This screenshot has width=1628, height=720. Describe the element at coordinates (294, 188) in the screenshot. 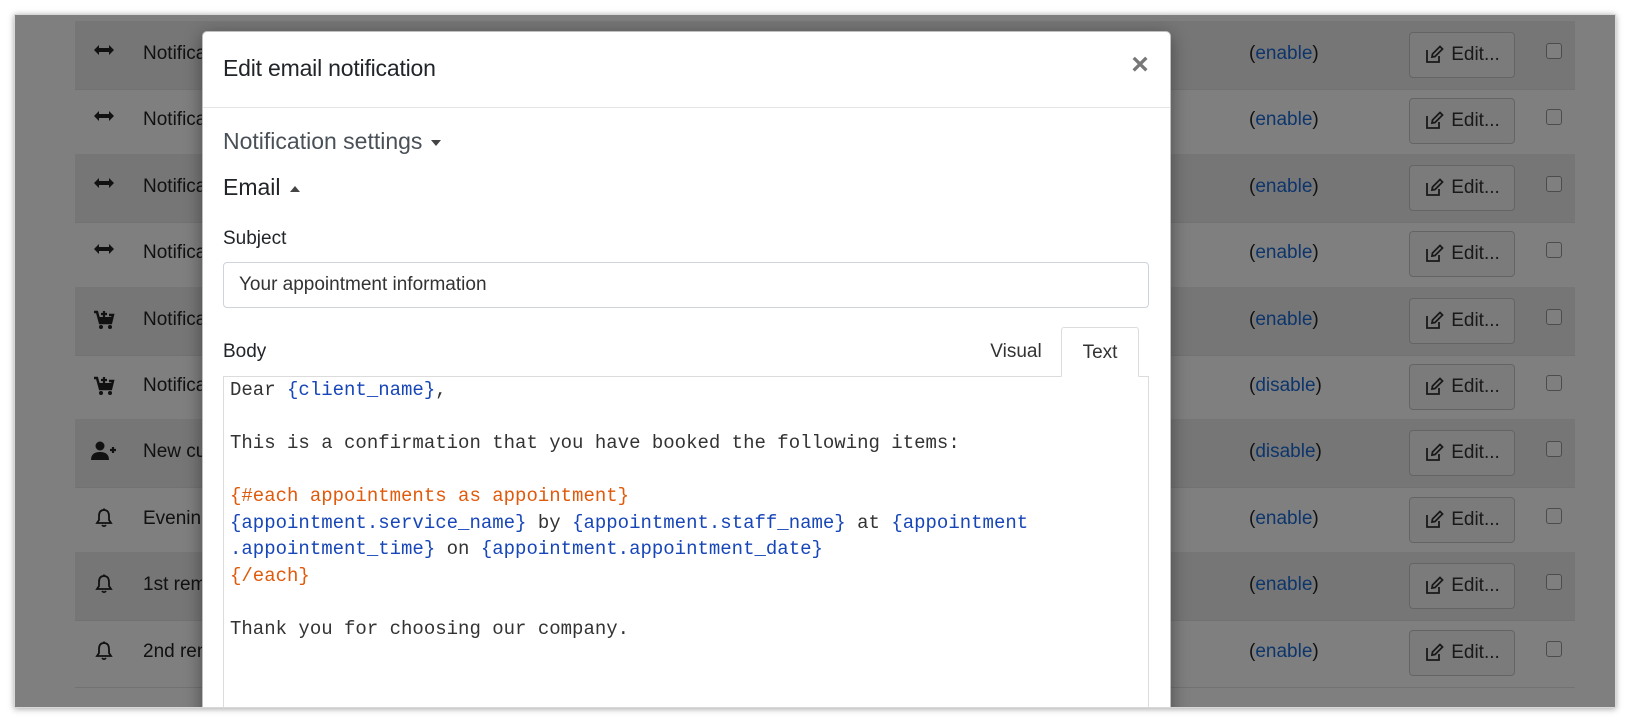

I see `caret-up-icon` at that location.